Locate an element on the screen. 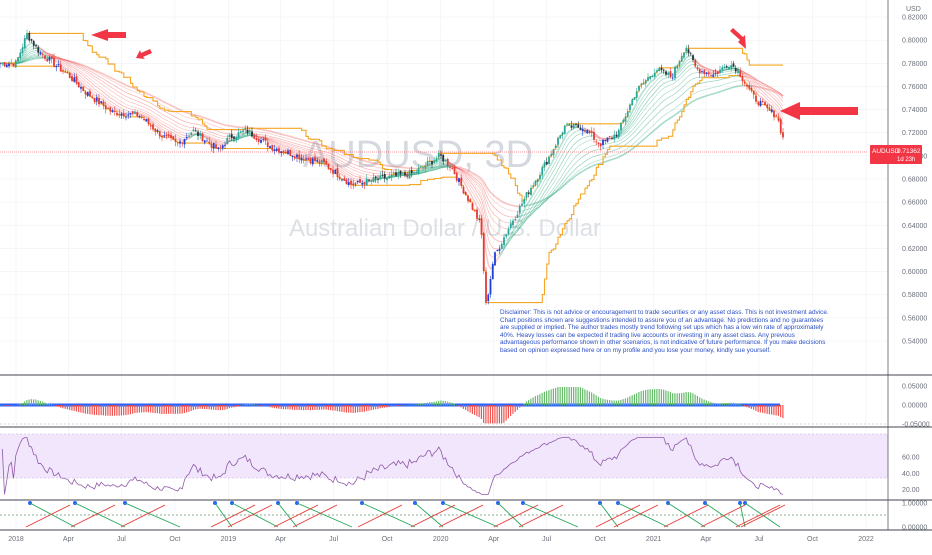  arrow-left-large is located at coordinates (819, 111).